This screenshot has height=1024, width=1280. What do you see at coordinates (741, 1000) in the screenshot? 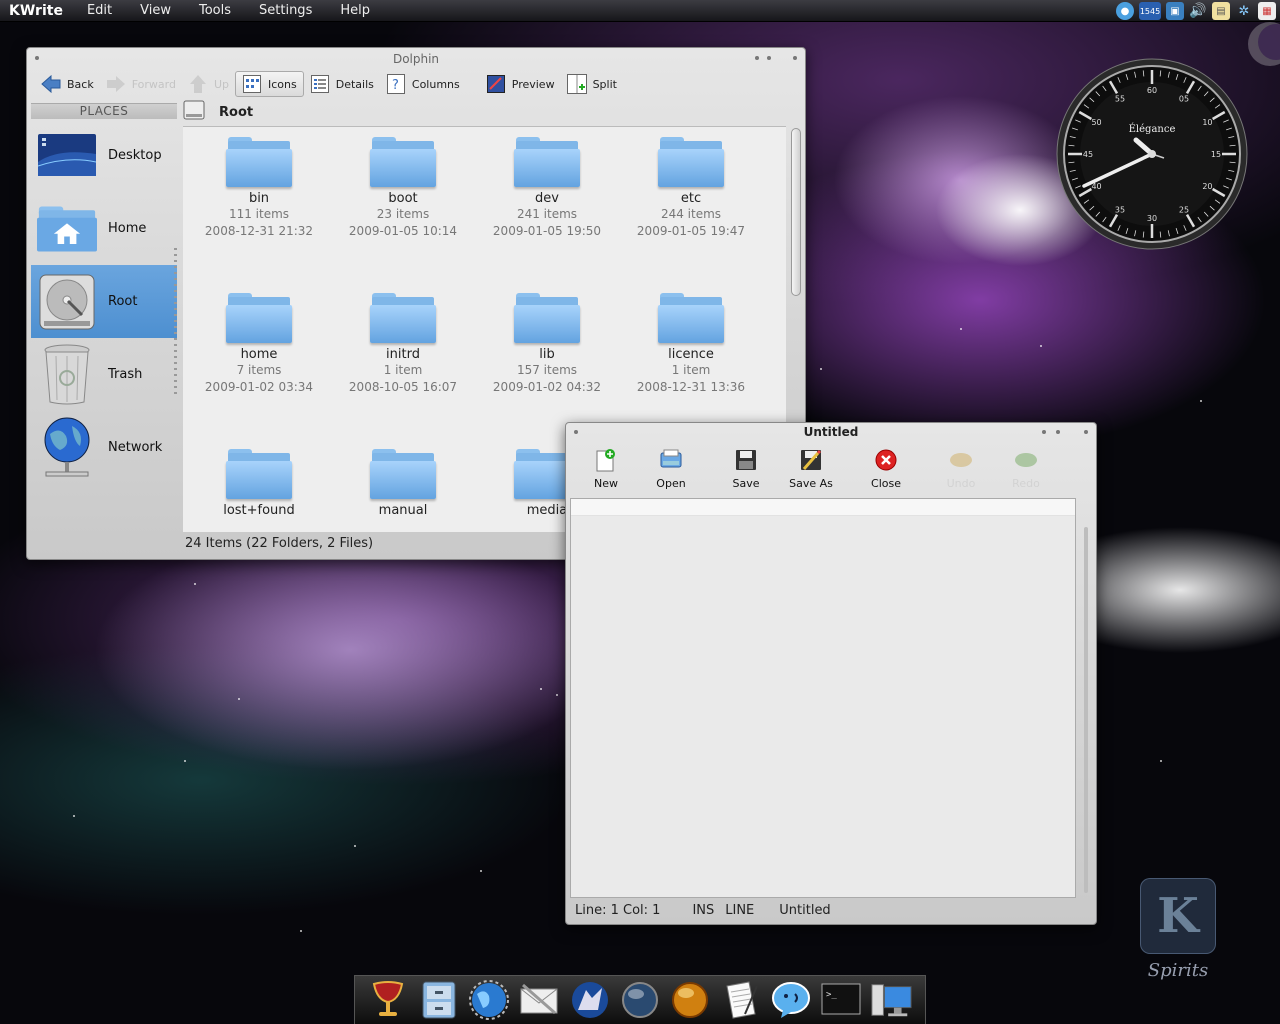
I see `text-editor-icon` at bounding box center [741, 1000].